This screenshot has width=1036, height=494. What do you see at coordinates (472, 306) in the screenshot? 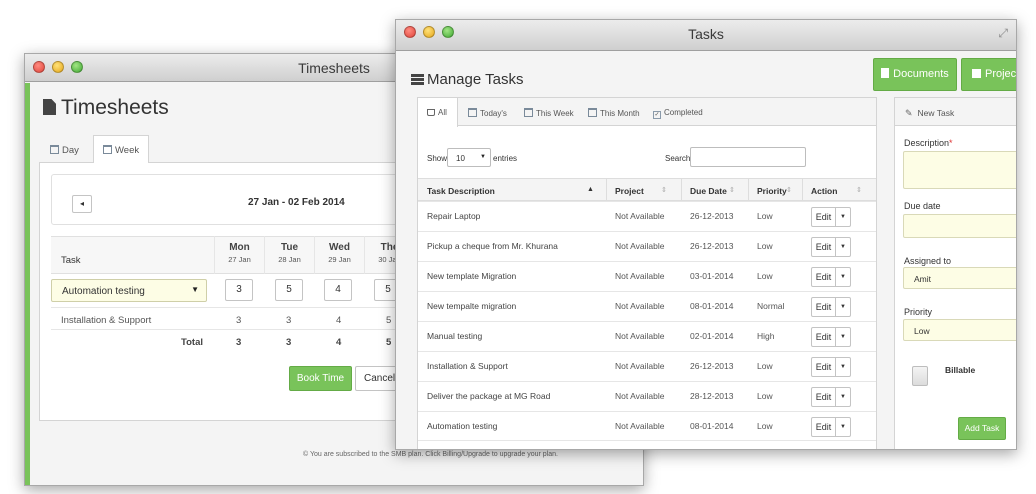
I see `task-description: New tempalte migration` at bounding box center [472, 306].